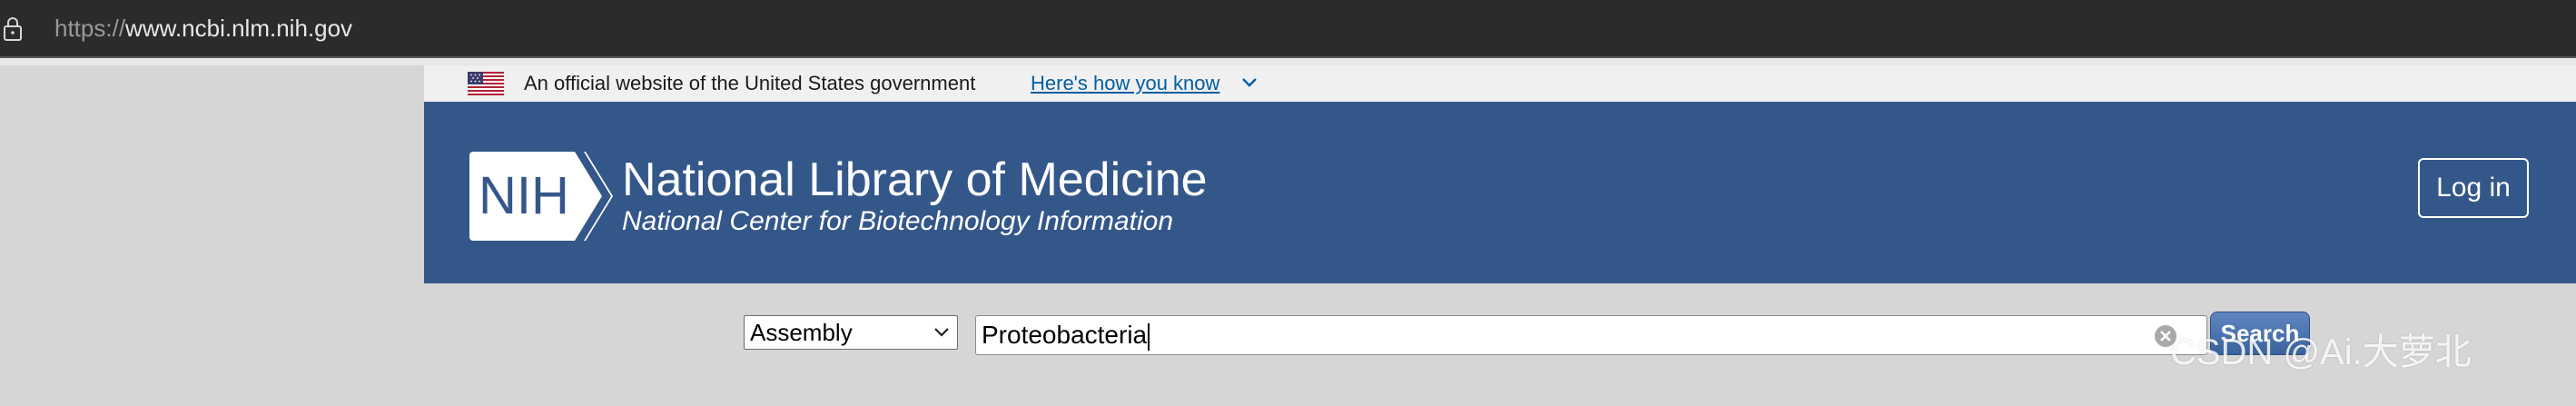  I want to click on search-input-value: Proteobacteria, so click(1065, 335).